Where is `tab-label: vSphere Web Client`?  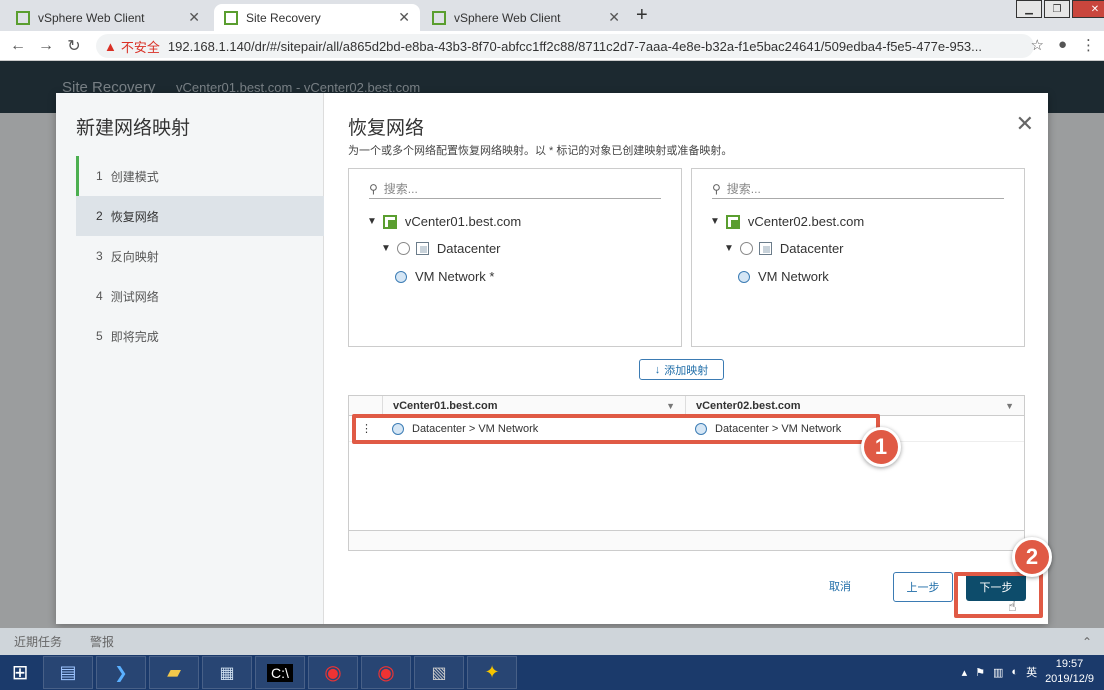
tab-label: vSphere Web Client is located at coordinates (91, 17).